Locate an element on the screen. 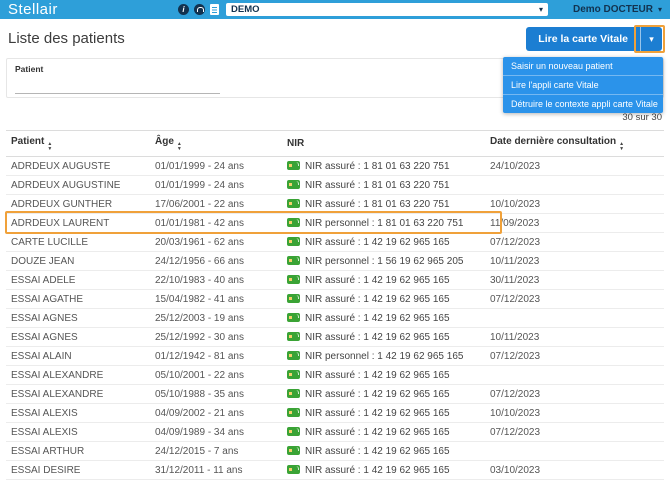 The height and width of the screenshot is (481, 670). age-cell: 24/12/2015 - 7 ans is located at coordinates (216, 451).